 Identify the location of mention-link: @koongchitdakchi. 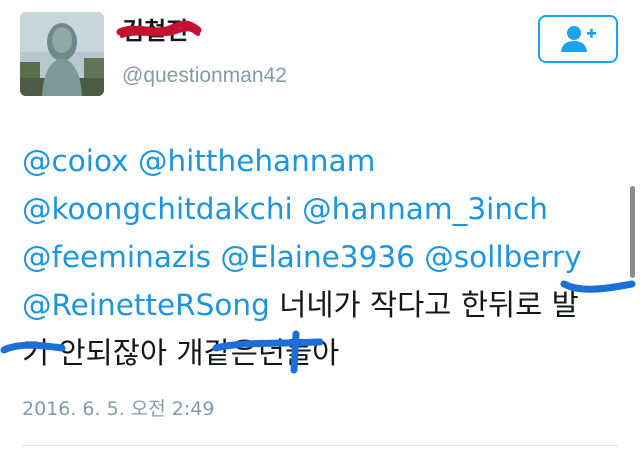
(157, 209).